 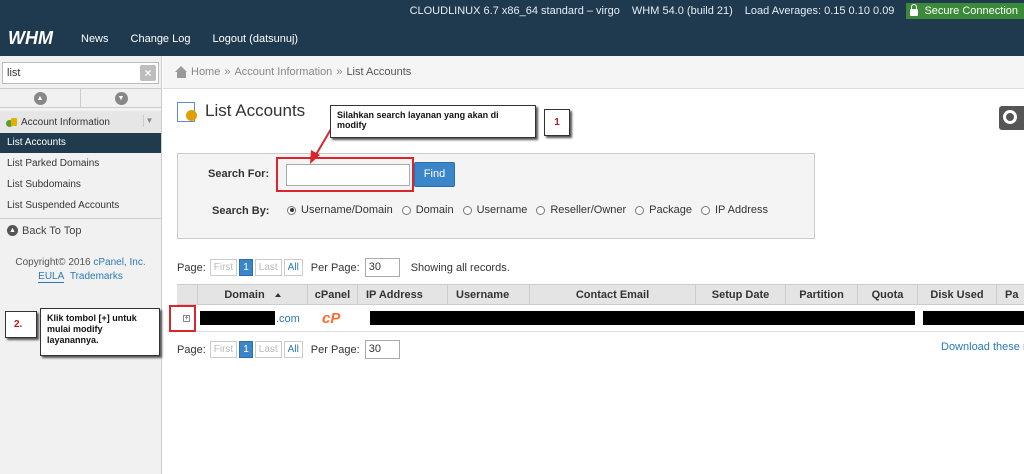 I want to click on column-package: Pa, so click(x=1010, y=295).